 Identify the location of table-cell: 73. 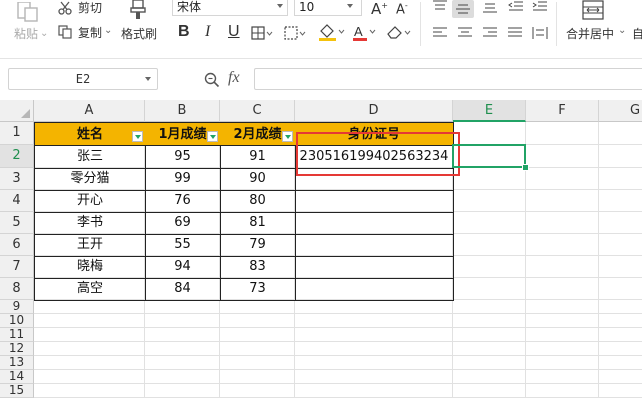
(258, 289).